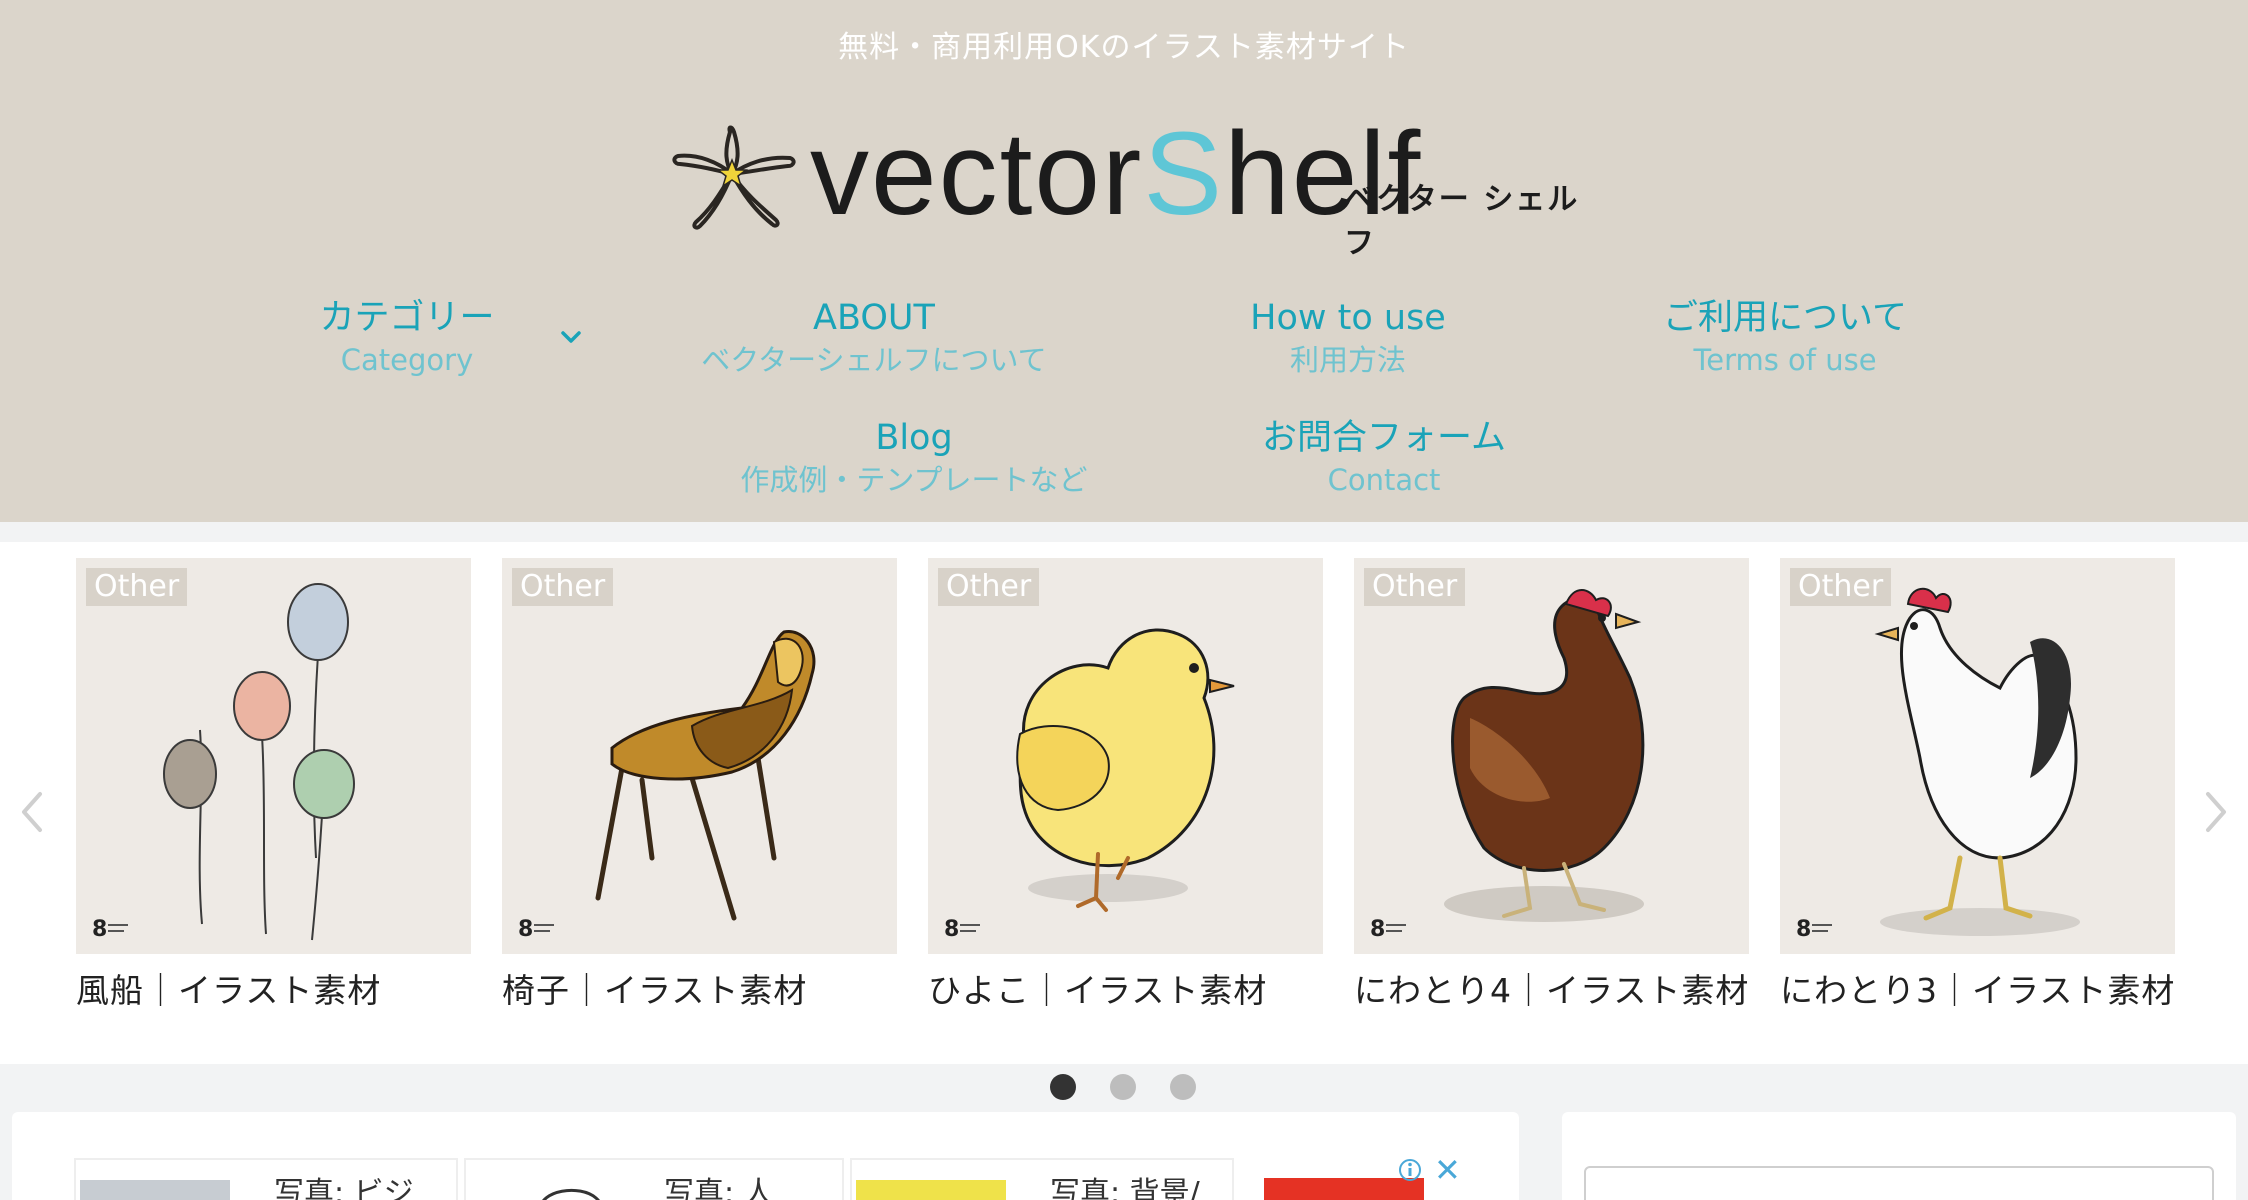  I want to click on ad-text: 写真: ビジ, so click(344, 1188).